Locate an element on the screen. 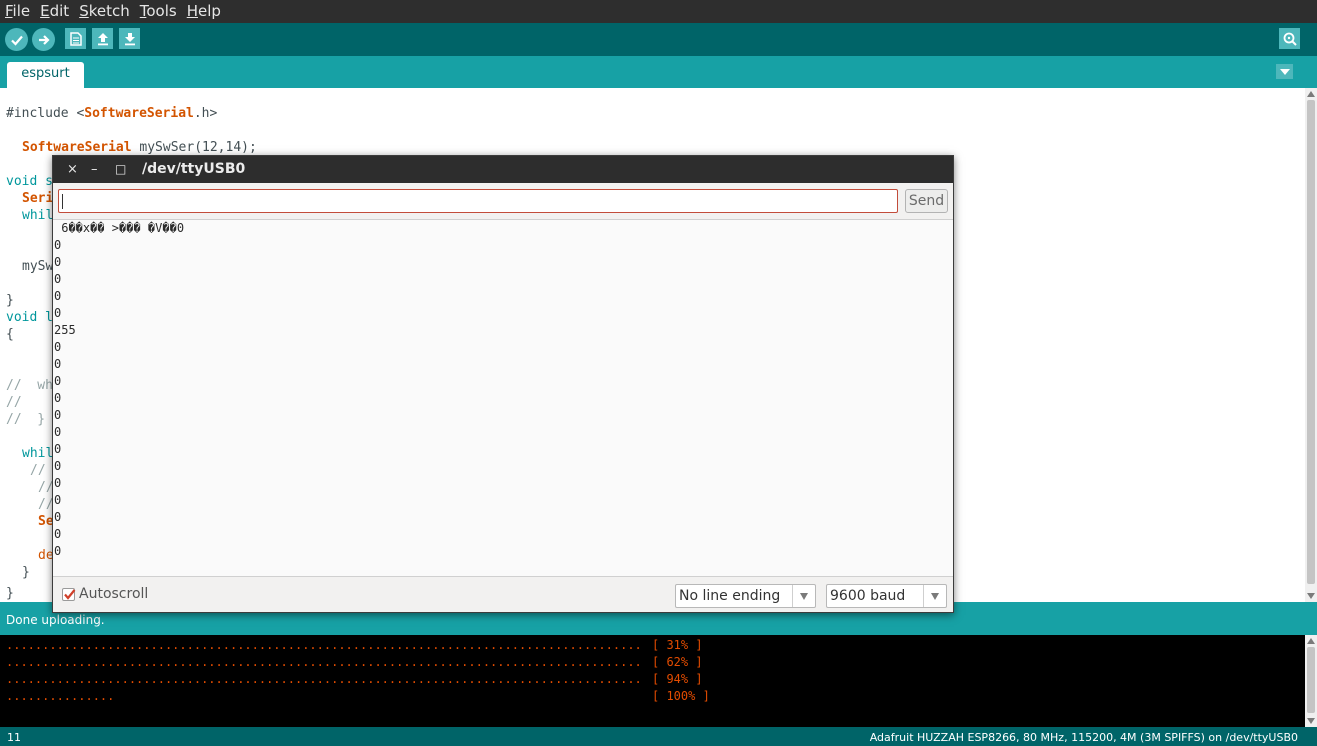  output-line: 6��x�� >��� �V��0 is located at coordinates (119, 228).